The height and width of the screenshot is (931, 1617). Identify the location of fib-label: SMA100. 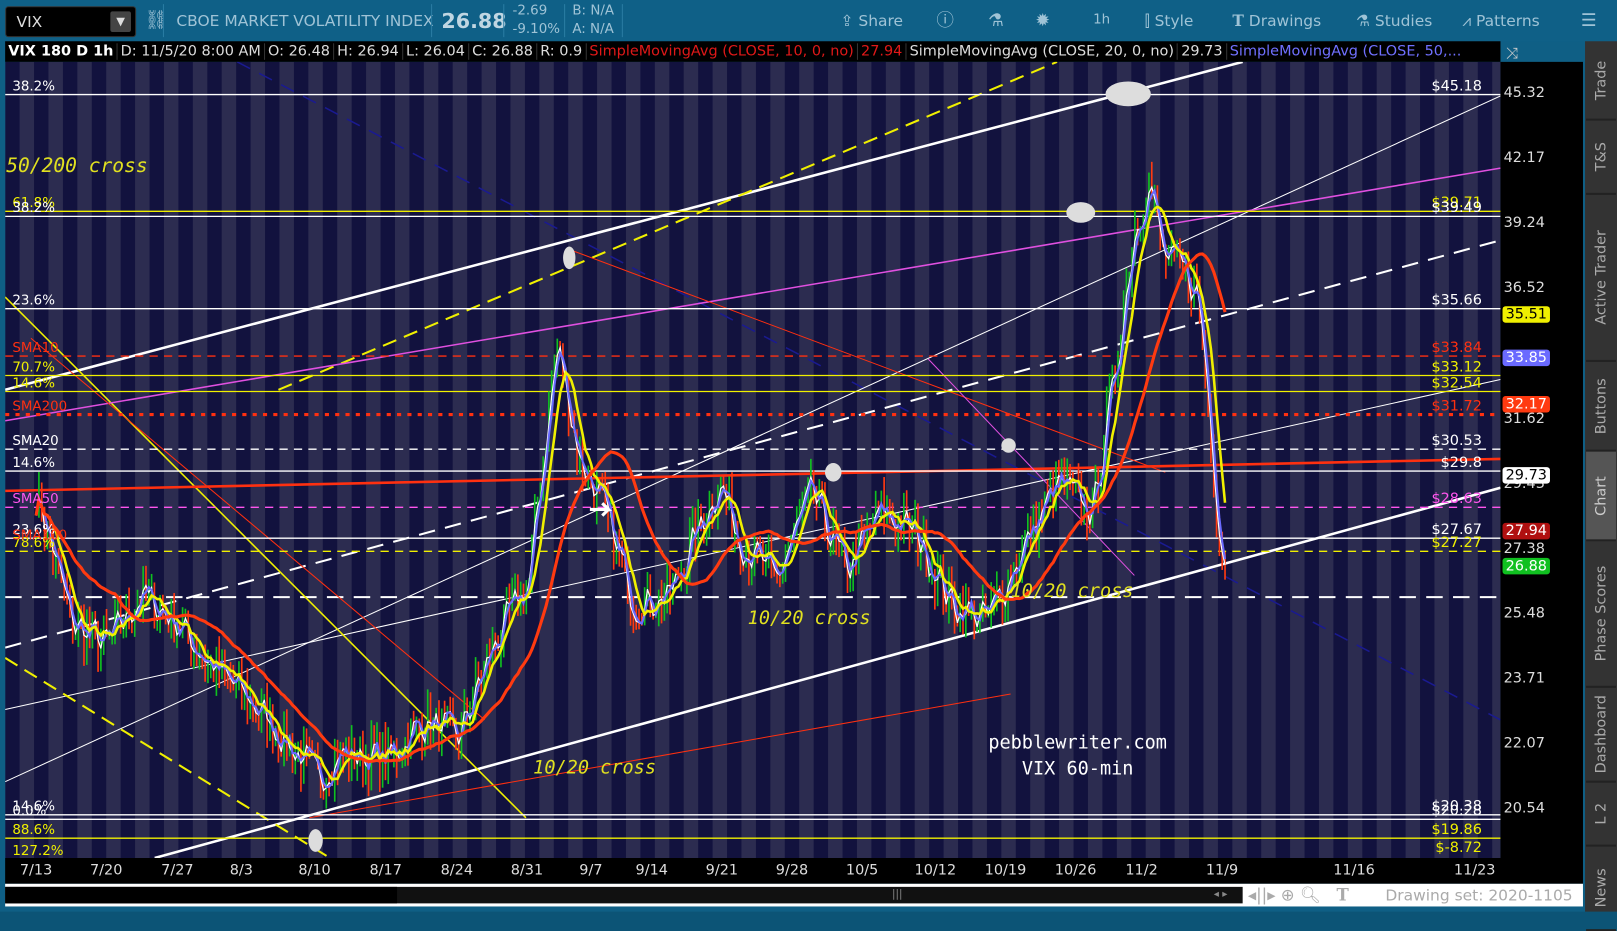
(39, 536).